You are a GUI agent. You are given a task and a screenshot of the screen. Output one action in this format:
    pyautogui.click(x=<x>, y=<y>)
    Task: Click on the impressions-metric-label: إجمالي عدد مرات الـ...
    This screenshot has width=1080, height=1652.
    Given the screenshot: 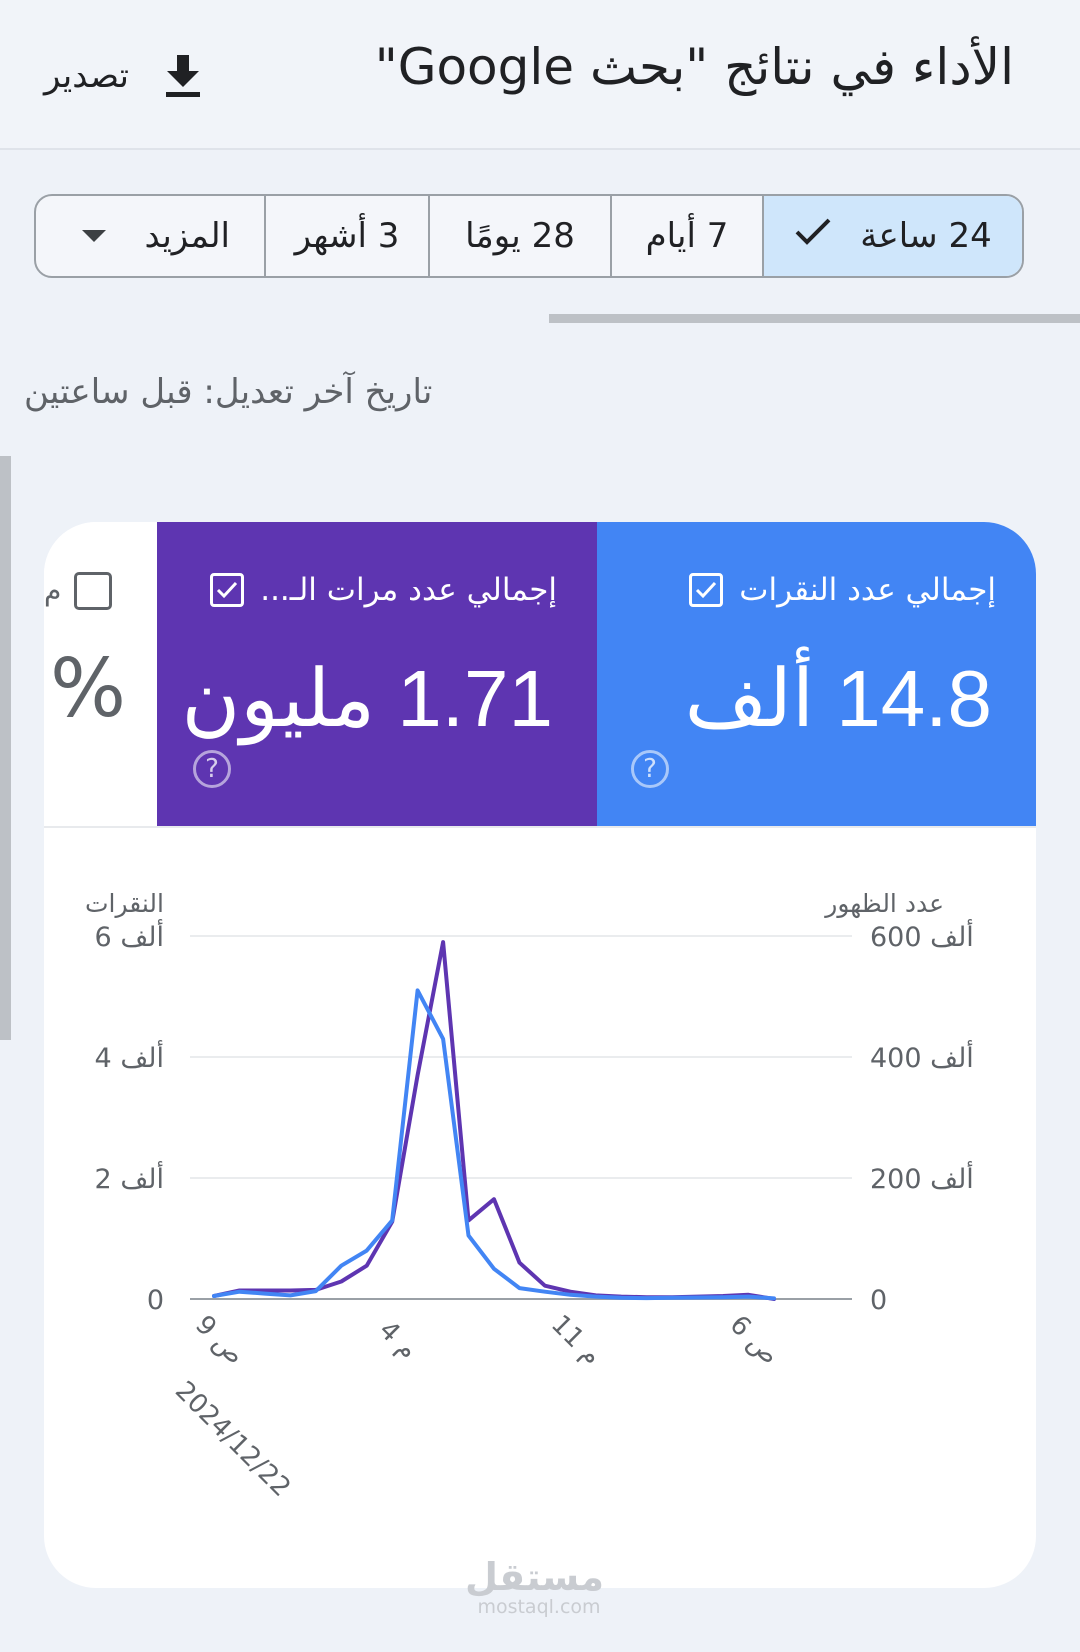 What is the action you would take?
    pyautogui.click(x=383, y=590)
    